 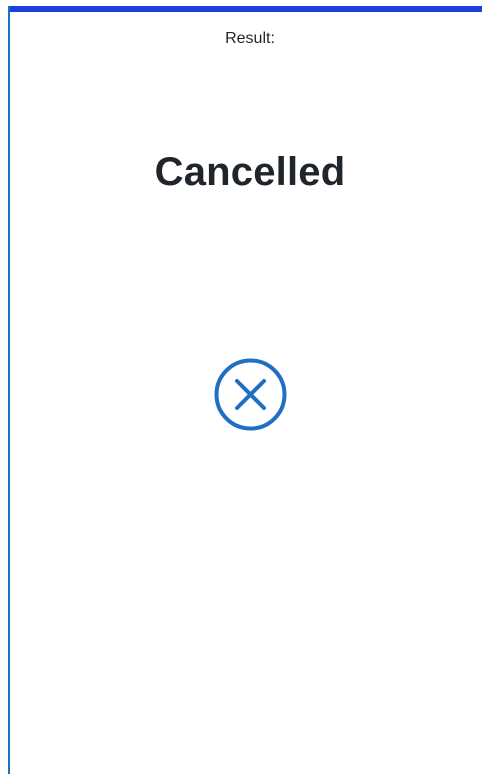 I want to click on left-edge-rule, so click(x=9, y=390).